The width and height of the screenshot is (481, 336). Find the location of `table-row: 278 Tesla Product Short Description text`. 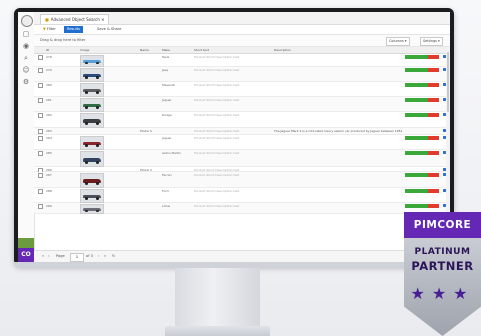

table-row: 278 Tesla Product Short Description text is located at coordinates (242, 60).